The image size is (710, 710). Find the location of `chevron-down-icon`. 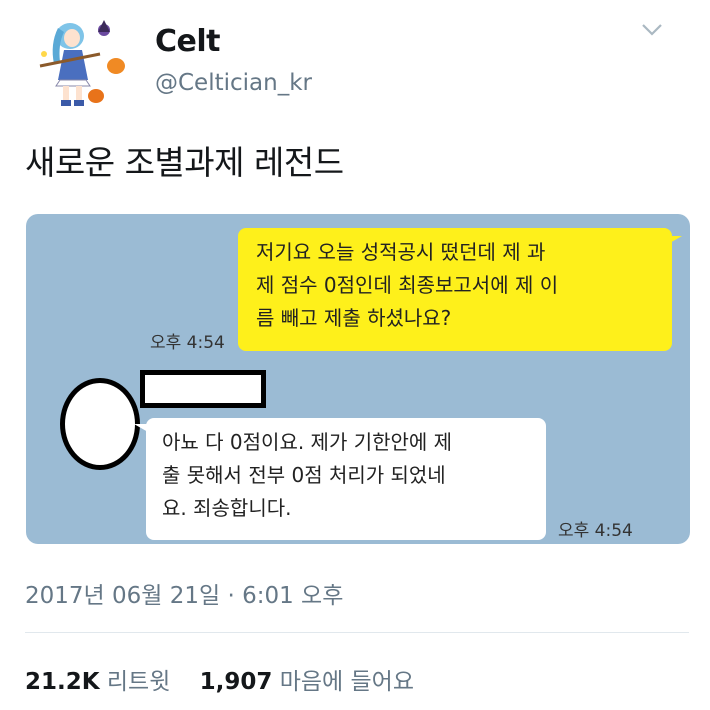

chevron-down-icon is located at coordinates (652, 30).